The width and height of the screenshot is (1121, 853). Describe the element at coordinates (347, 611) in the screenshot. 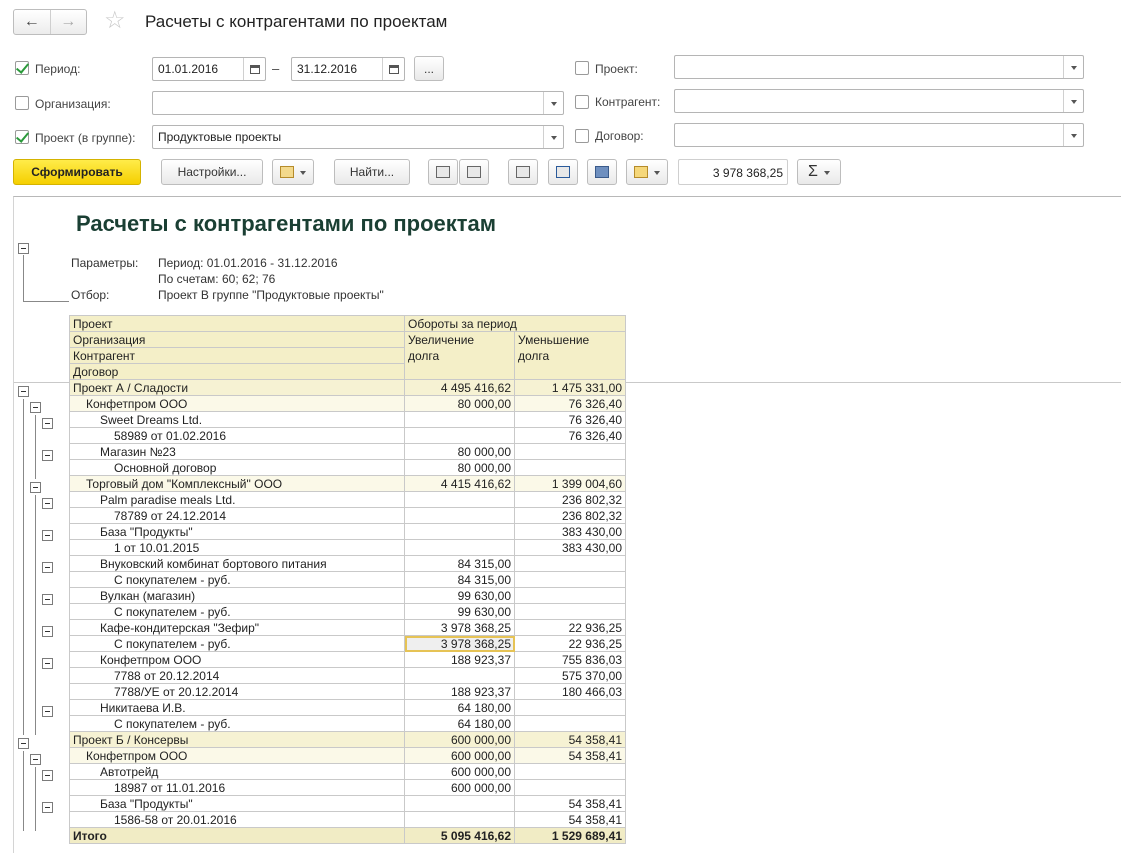

I see `table-row: С покупателем - руб. 99 630,00` at that location.